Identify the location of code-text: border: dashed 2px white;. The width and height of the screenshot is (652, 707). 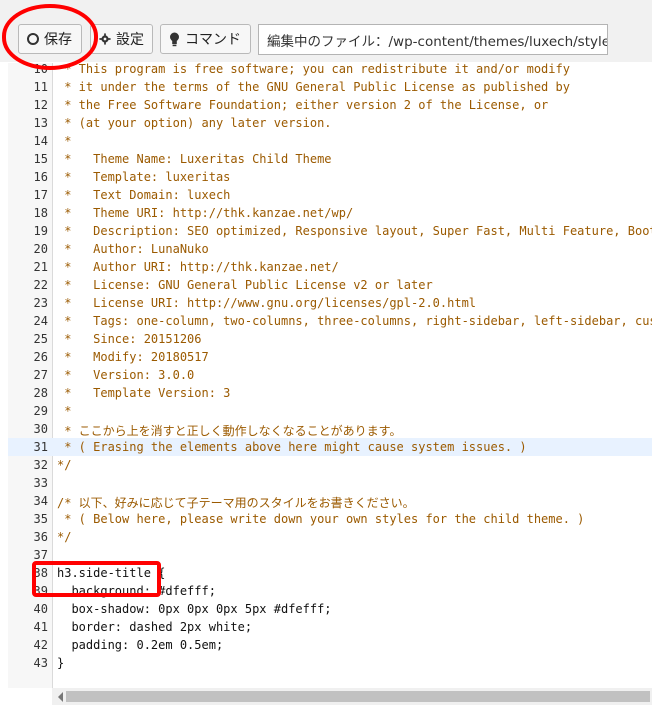
(155, 627).